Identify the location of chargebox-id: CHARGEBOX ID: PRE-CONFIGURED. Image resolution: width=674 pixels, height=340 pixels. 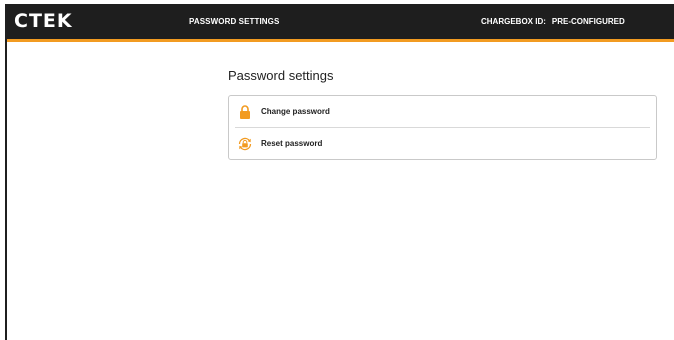
(553, 21).